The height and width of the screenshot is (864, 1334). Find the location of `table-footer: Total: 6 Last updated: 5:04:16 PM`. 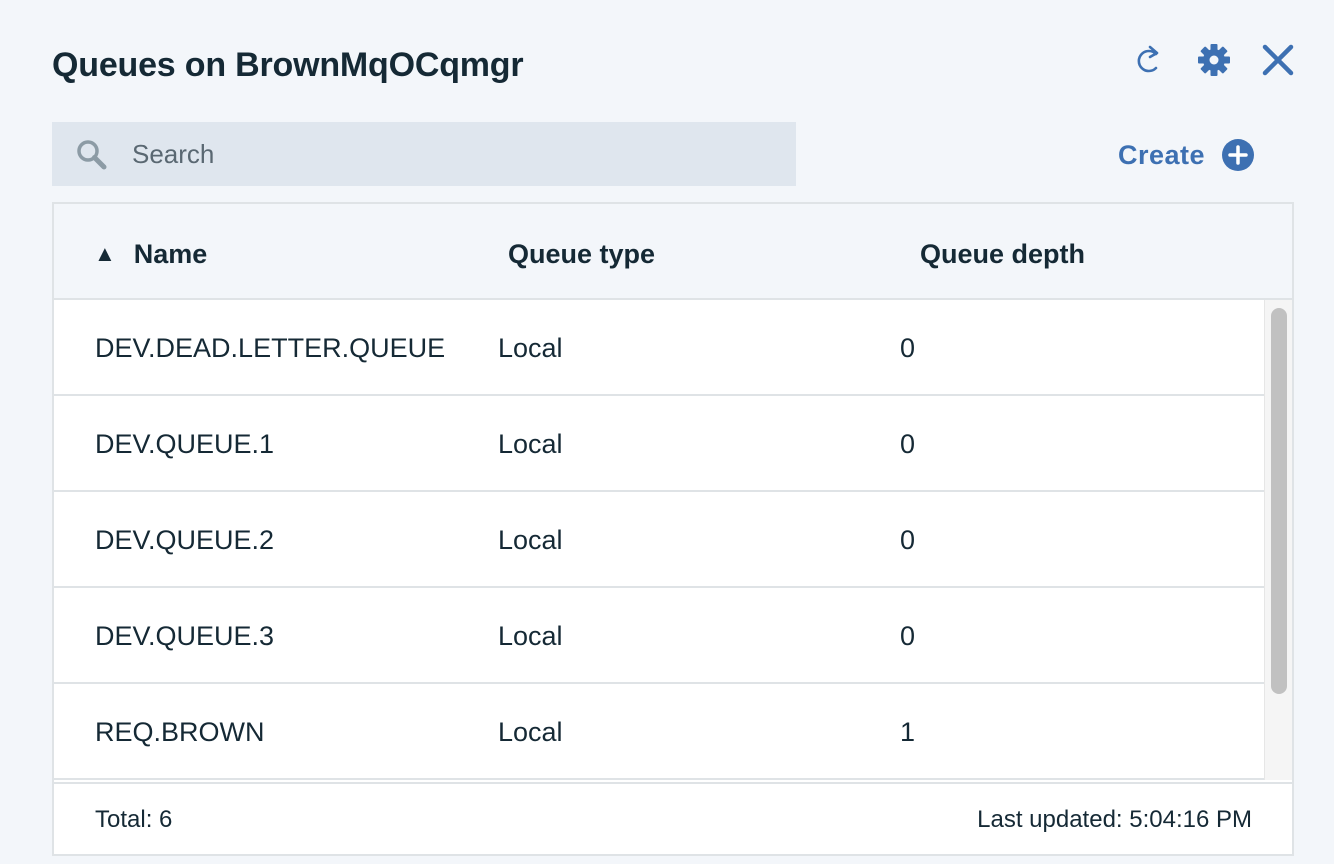

table-footer: Total: 6 Last updated: 5:04:16 PM is located at coordinates (673, 818).